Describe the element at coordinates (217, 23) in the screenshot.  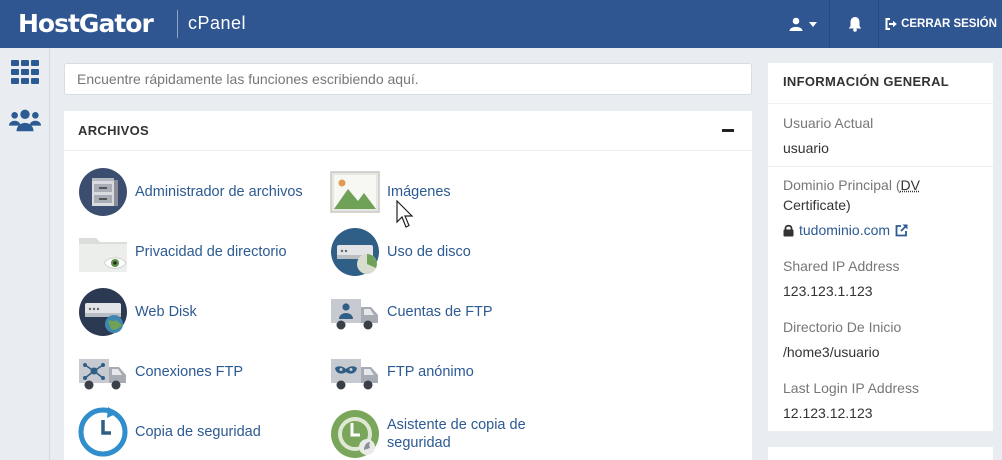
I see `product-name: cPanel` at that location.